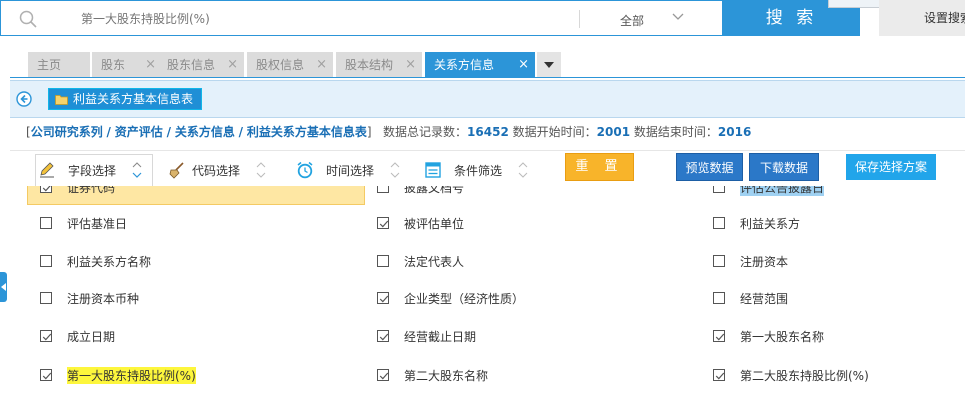  I want to click on breadcrumb-item-related-party: 关系方信息, so click(205, 132).